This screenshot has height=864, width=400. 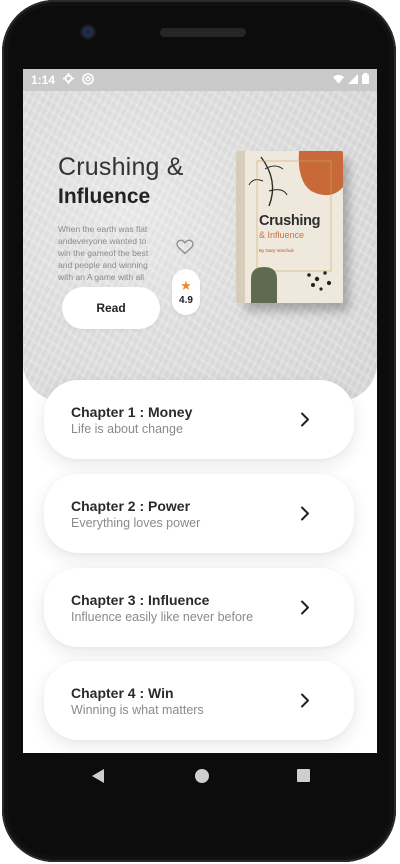 I want to click on chapter-title: Chapter 4 : Win, so click(x=122, y=693).